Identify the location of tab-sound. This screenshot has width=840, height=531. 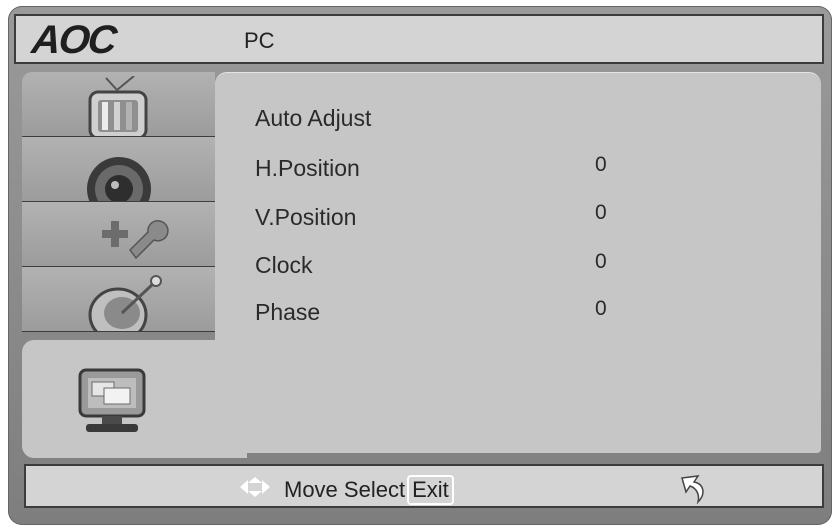
(118, 169).